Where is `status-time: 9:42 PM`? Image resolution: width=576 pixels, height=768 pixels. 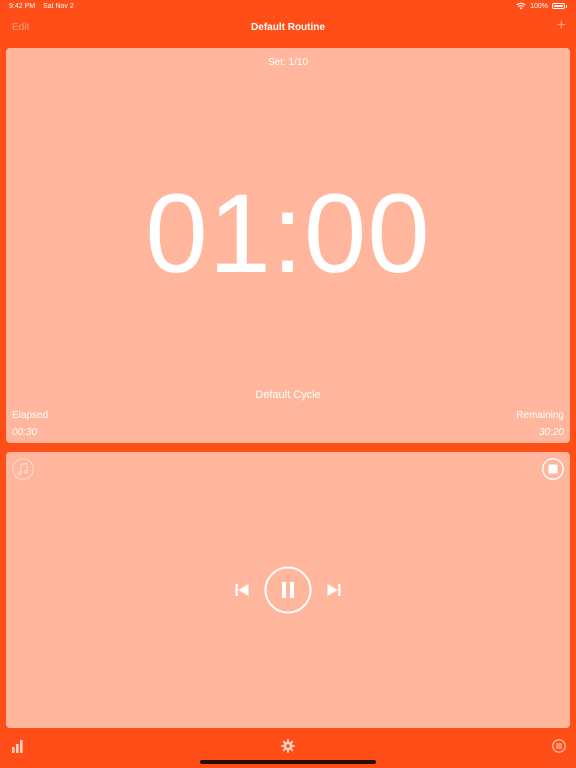 status-time: 9:42 PM is located at coordinates (22, 6).